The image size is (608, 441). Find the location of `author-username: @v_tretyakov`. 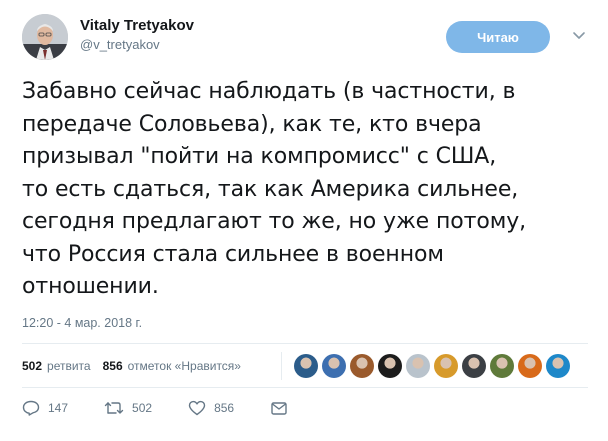

author-username: @v_tretyakov is located at coordinates (137, 45).